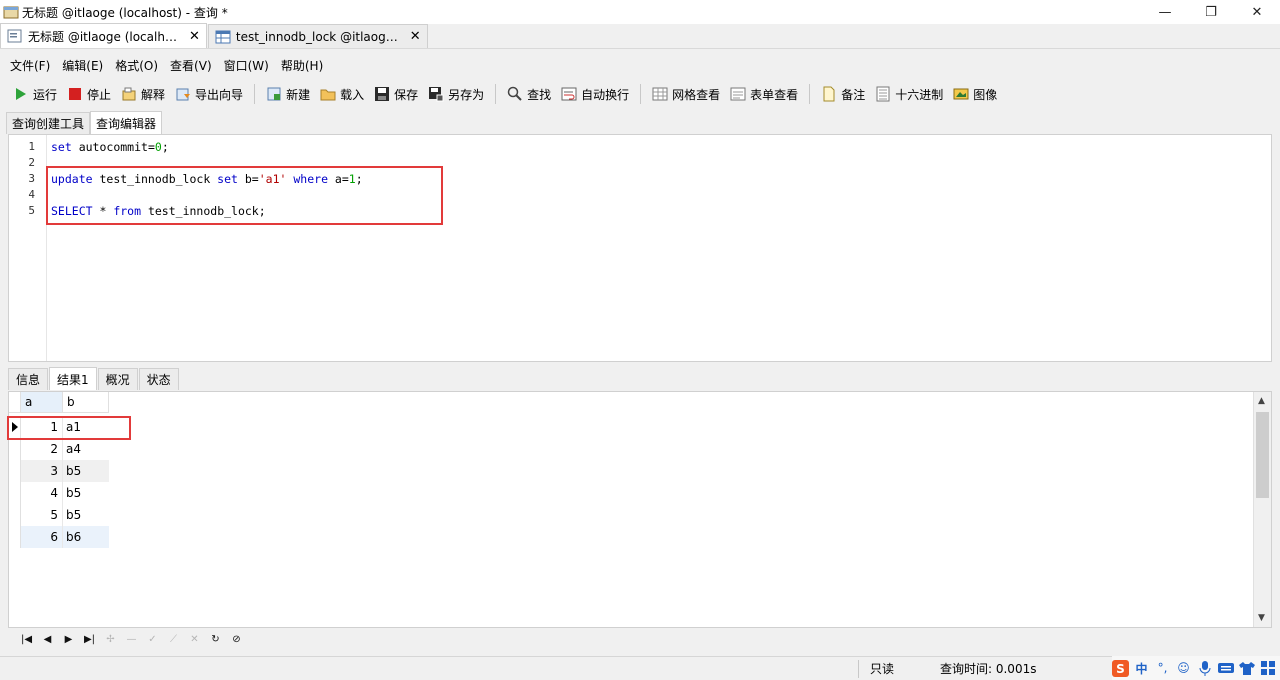  I want to click on edit-record-icon: ⟋, so click(173, 639).